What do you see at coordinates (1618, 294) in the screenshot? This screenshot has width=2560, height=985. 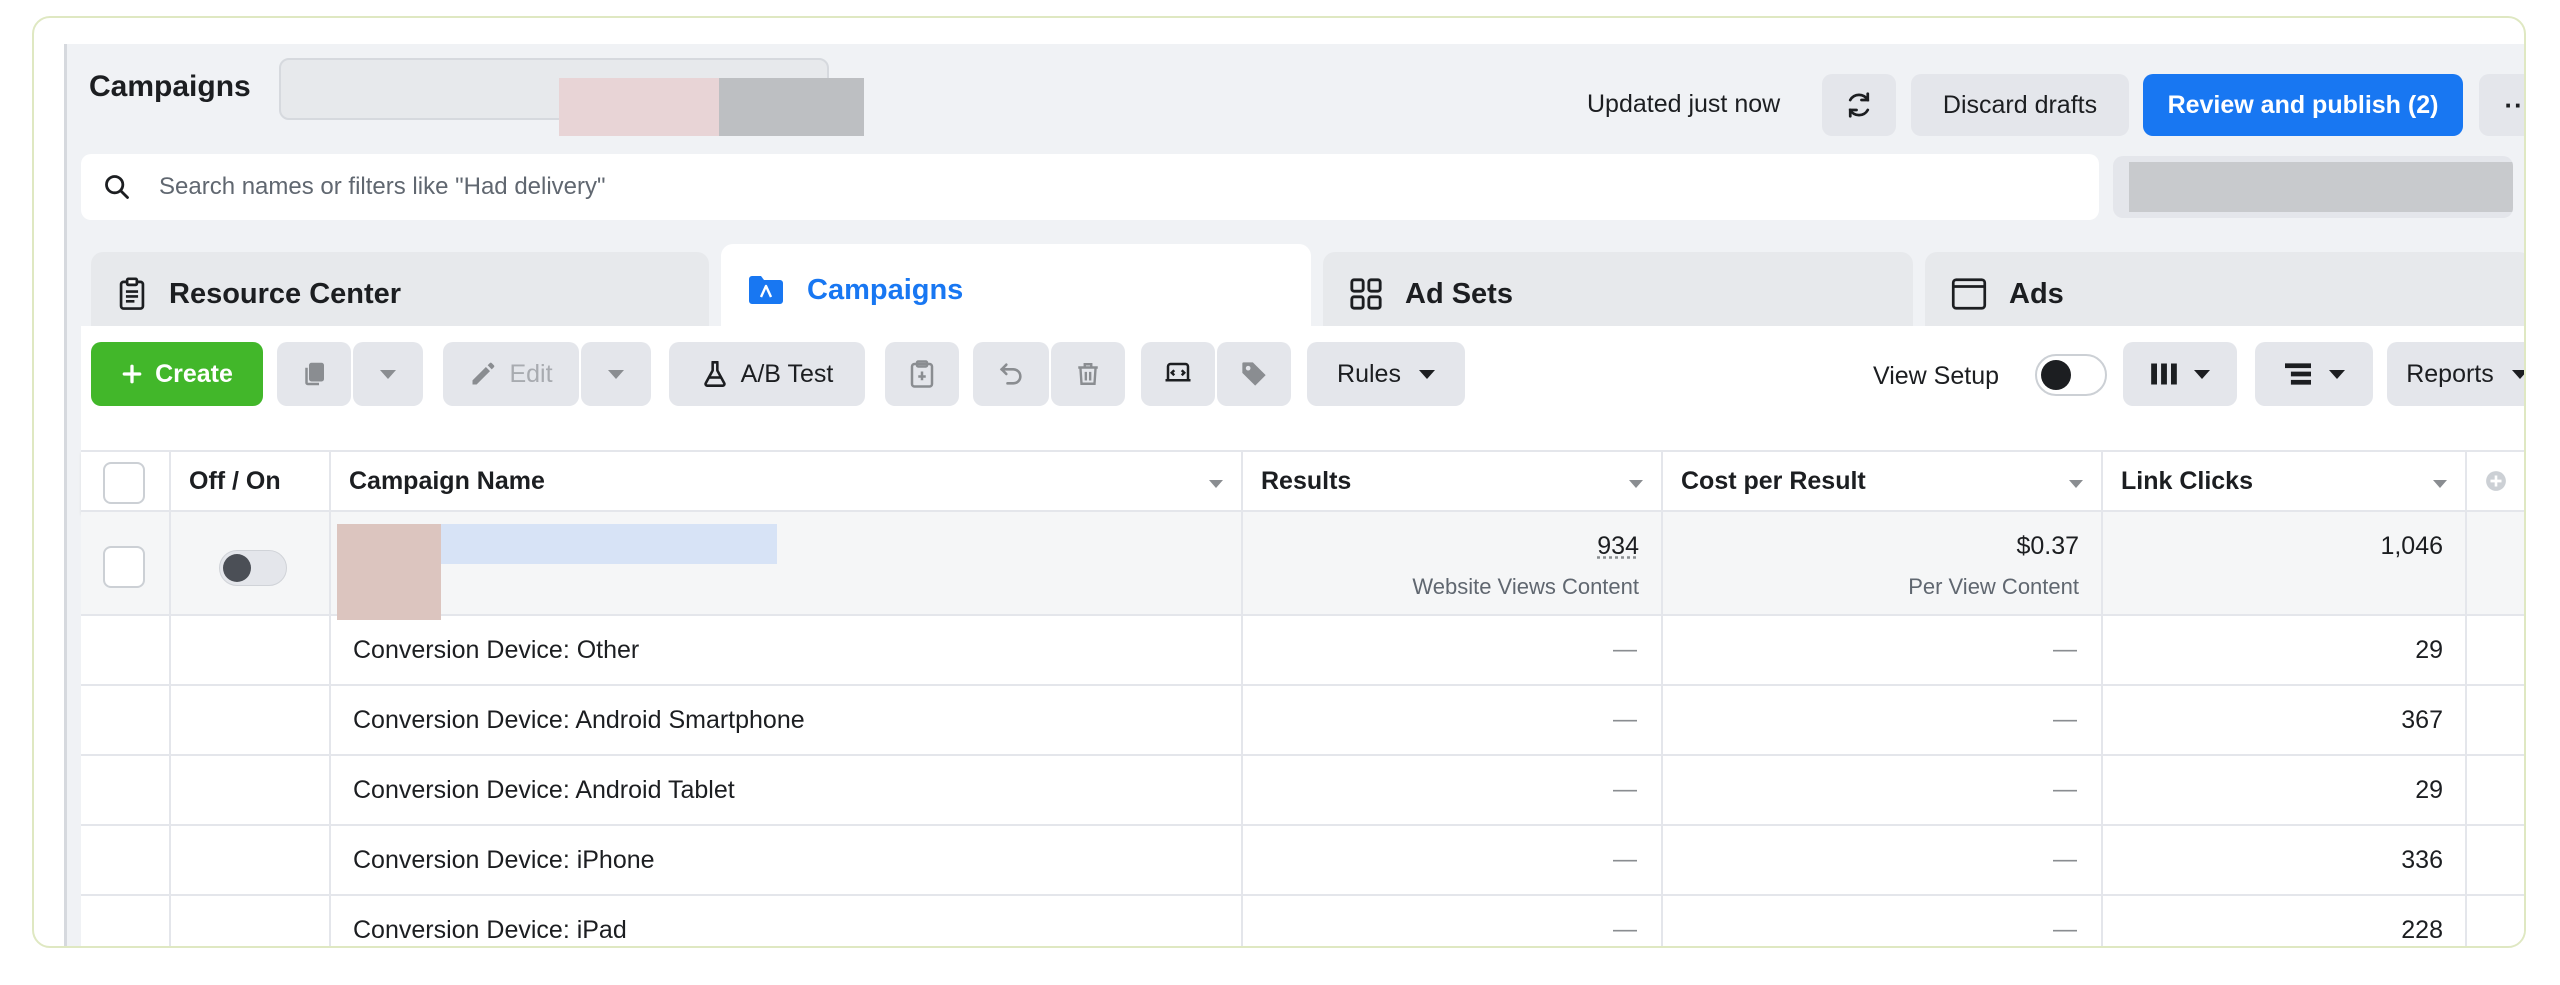 I see `tab-ad-sets: Ad Sets` at bounding box center [1618, 294].